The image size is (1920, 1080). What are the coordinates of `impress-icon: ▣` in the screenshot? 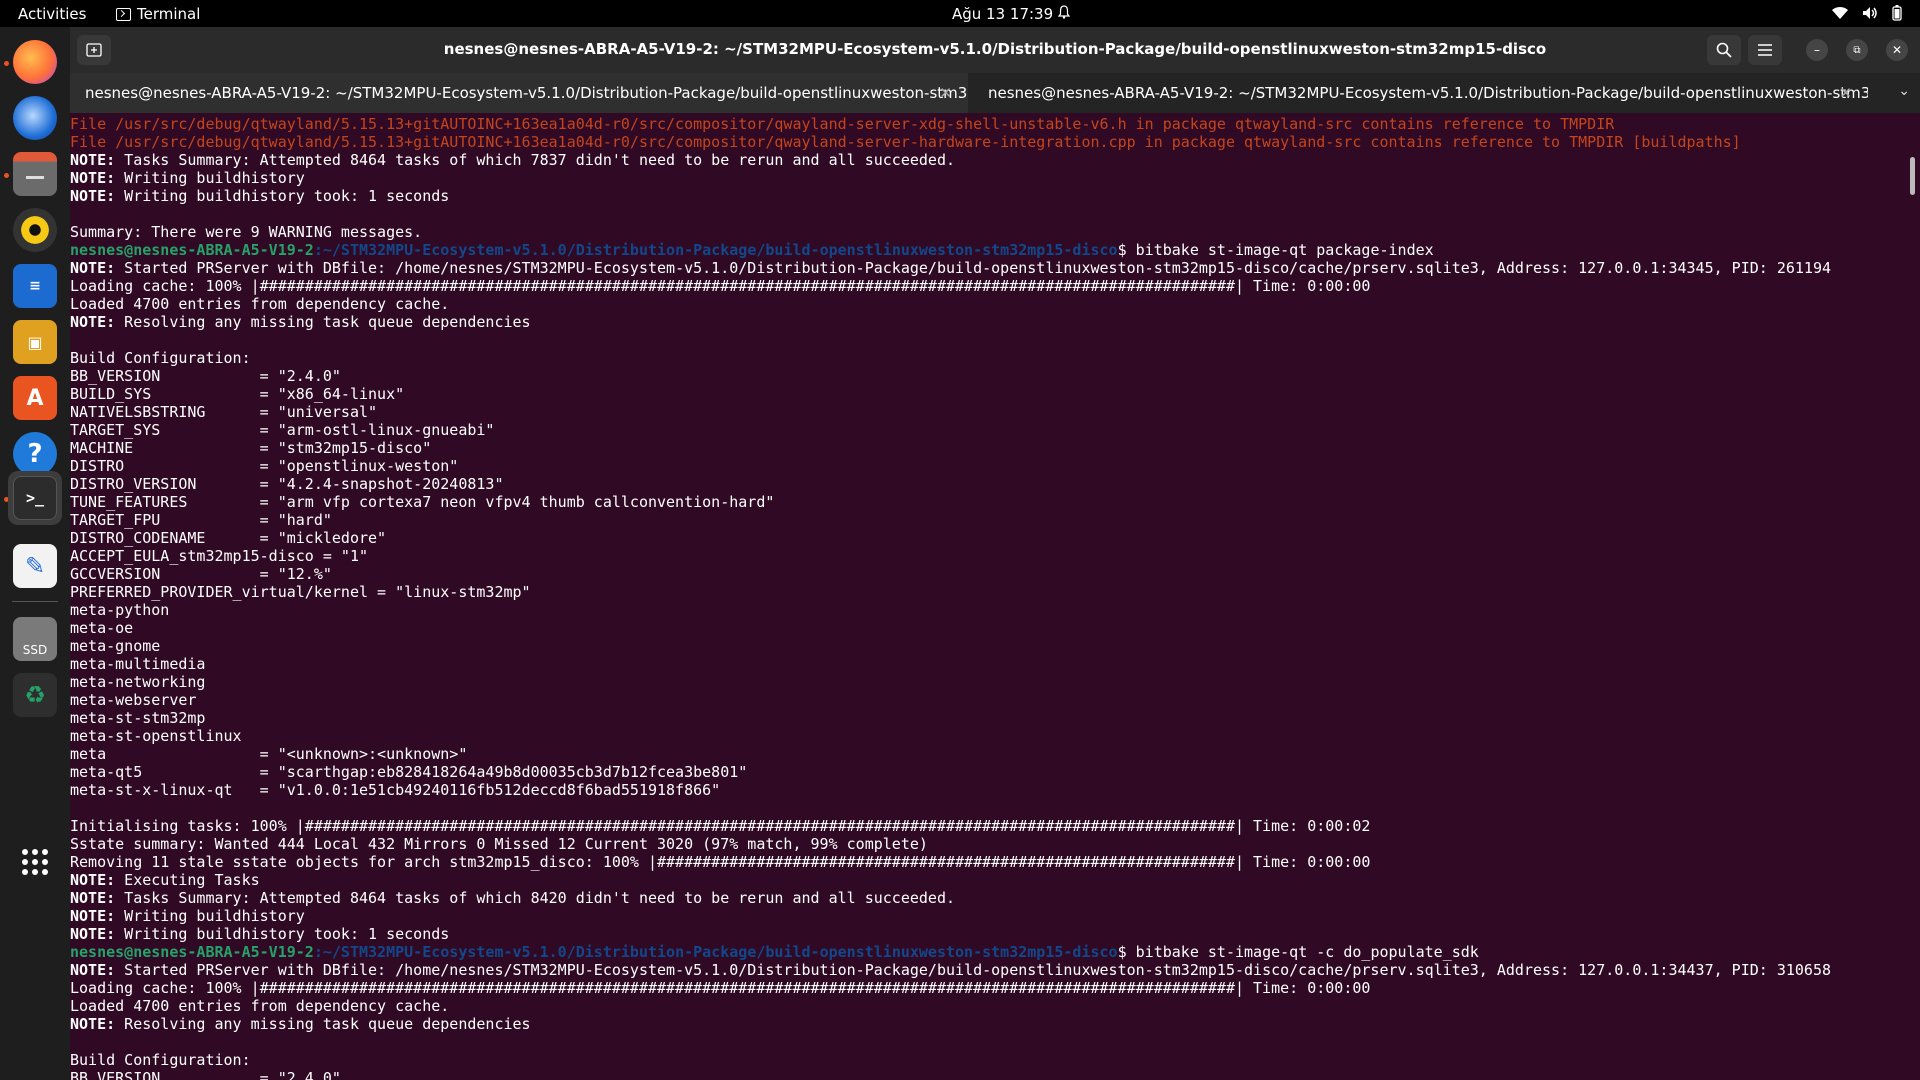 It's located at (35, 342).